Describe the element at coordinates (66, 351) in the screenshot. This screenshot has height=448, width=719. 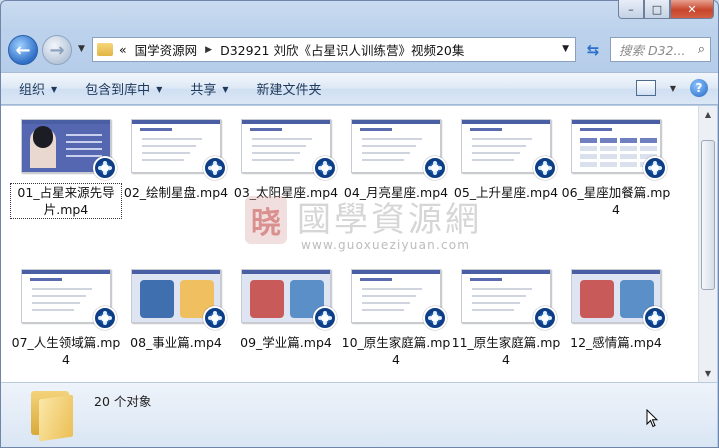
I see `file-name-label: 07_人生领域篇.mp4` at that location.